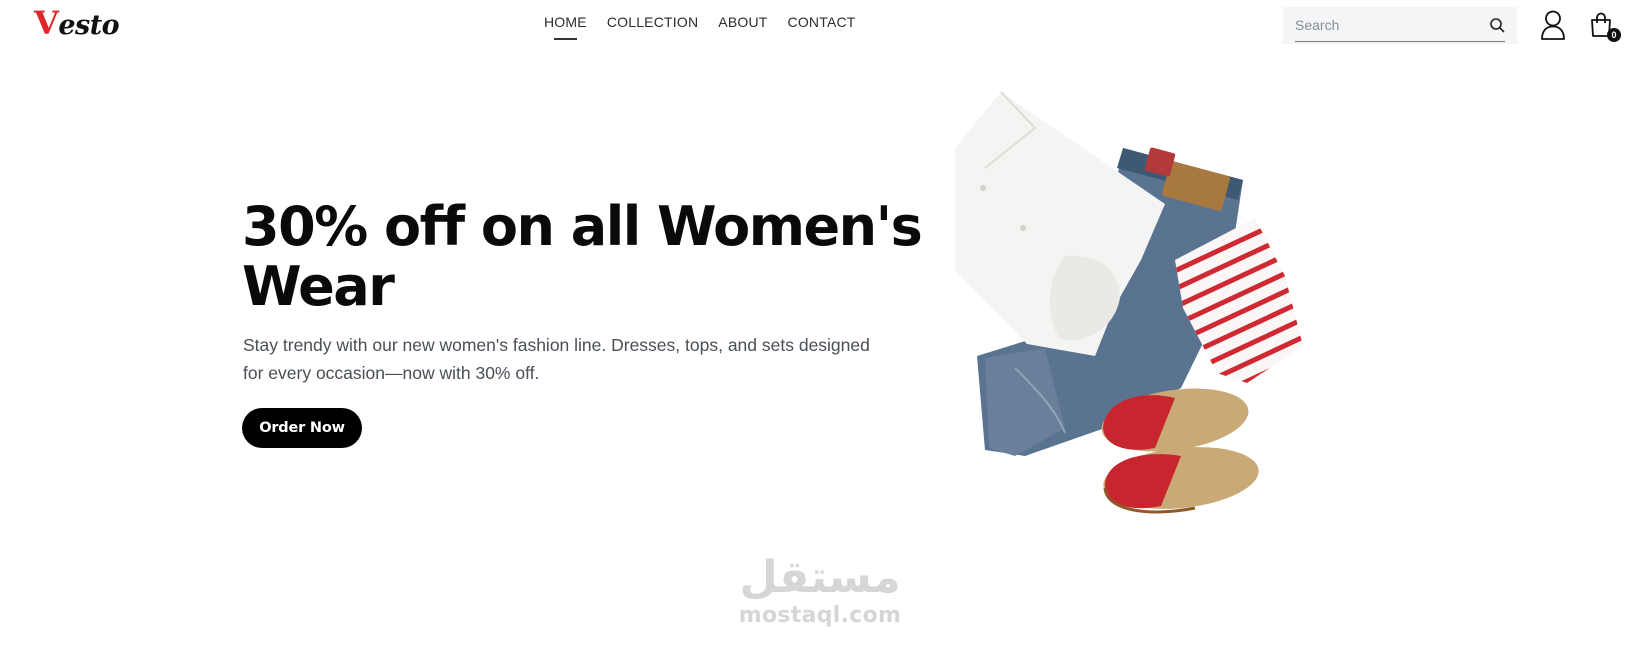 The height and width of the screenshot is (654, 1641). Describe the element at coordinates (820, 577) in the screenshot. I see `watermark-arabic: مستقل` at that location.